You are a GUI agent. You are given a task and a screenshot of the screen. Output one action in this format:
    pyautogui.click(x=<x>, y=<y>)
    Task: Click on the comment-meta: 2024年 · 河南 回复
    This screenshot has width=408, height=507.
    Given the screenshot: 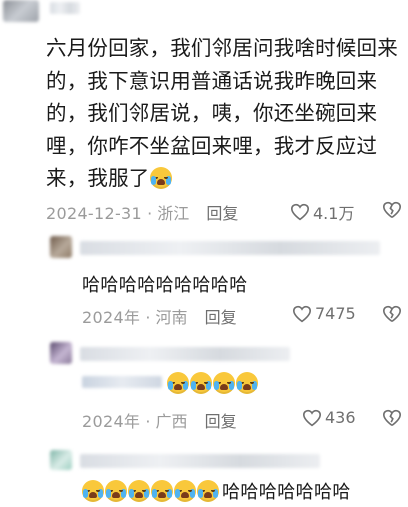 What is the action you would take?
    pyautogui.click(x=159, y=316)
    